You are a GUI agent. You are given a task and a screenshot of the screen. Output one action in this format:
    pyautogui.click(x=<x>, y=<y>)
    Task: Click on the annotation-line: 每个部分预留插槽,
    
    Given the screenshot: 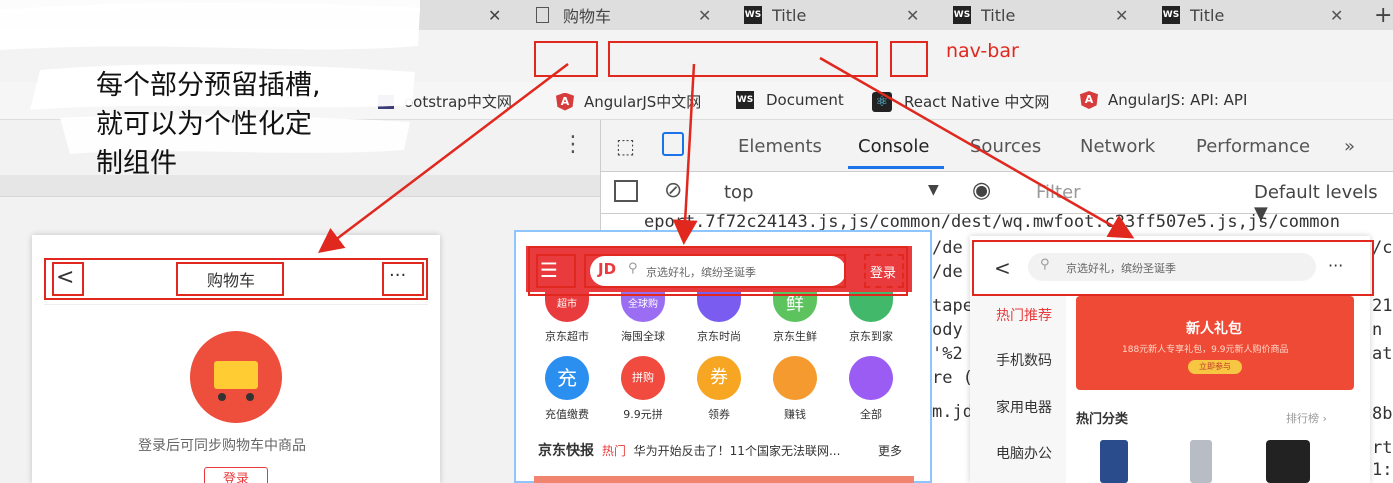 What is the action you would take?
    pyautogui.click(x=208, y=85)
    